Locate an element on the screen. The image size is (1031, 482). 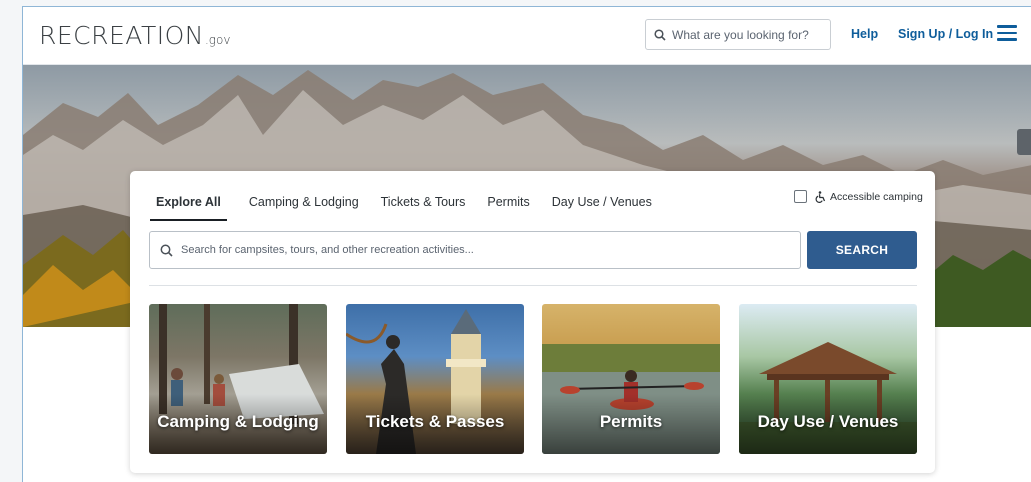
tile-label: Camping & Lodging is located at coordinates (238, 421).